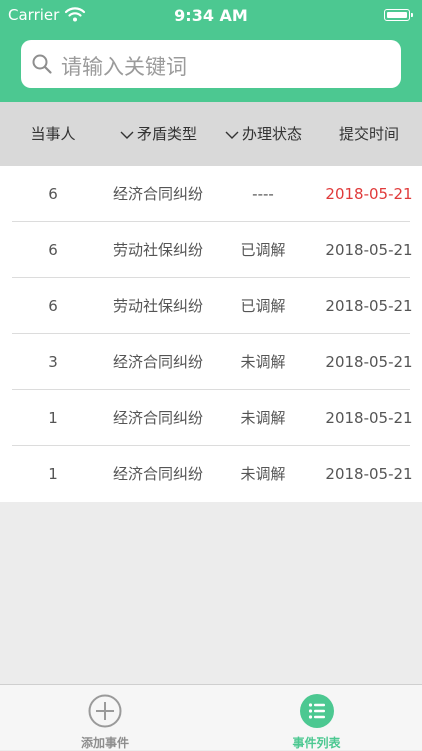 The image size is (422, 751). I want to click on search-box: 请输入关键词, so click(211, 64).